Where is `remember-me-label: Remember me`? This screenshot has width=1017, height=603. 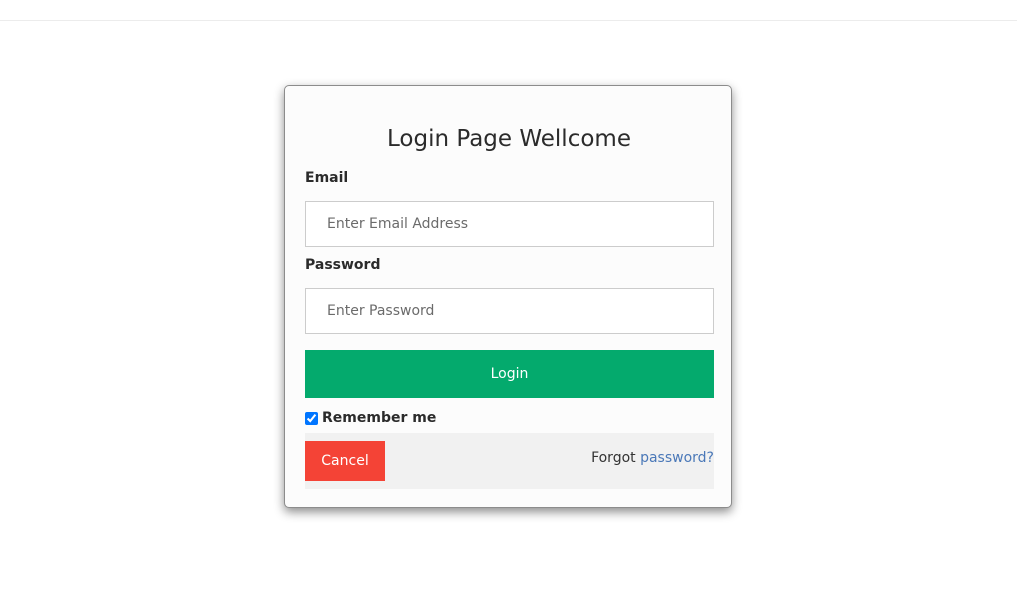
remember-me-label: Remember me is located at coordinates (379, 418).